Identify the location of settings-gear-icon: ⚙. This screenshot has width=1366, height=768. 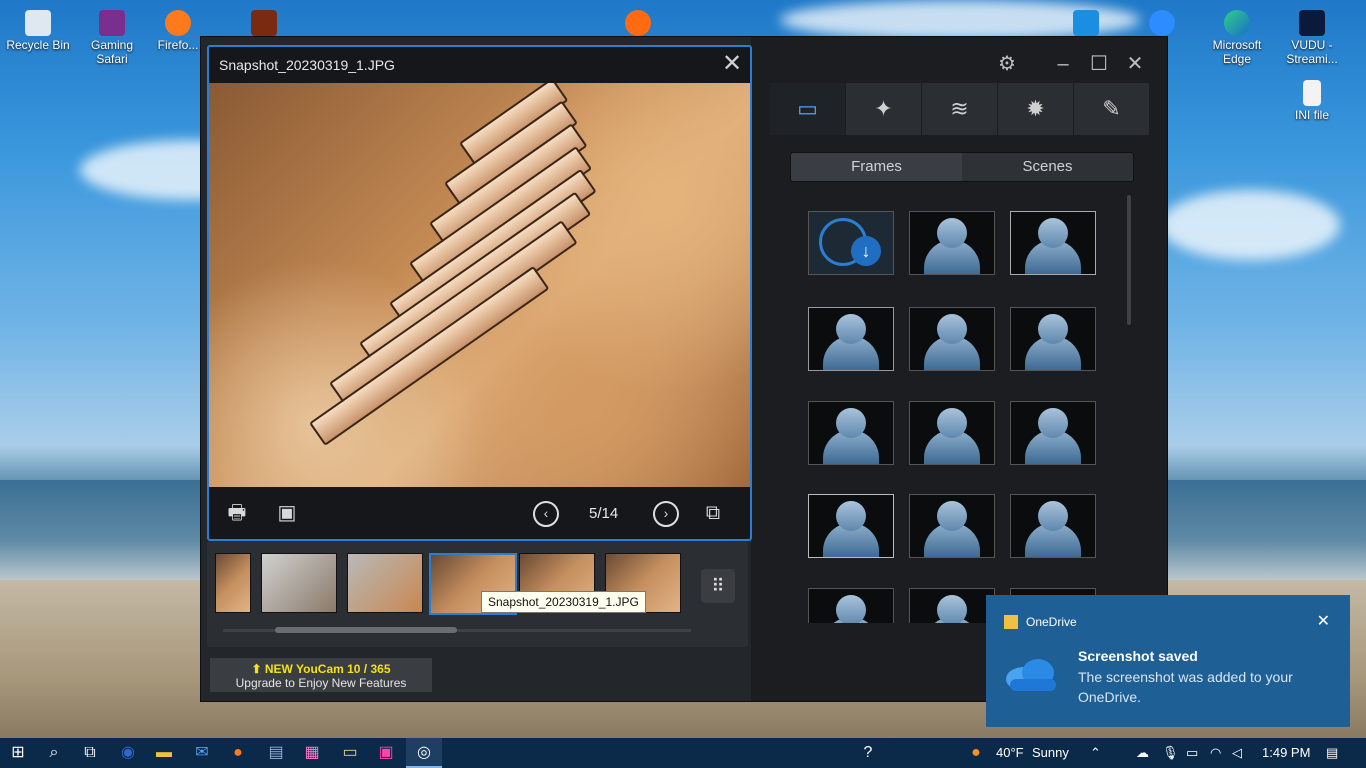
(1007, 64).